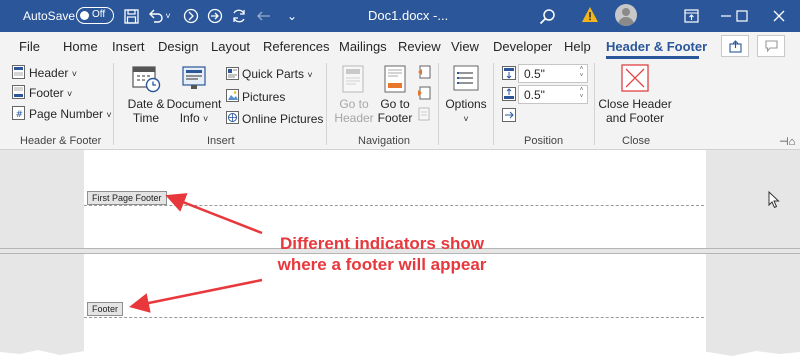 The image size is (800, 364). Describe the element at coordinates (49, 16) in the screenshot. I see `autosave-label: AutoSave` at that location.